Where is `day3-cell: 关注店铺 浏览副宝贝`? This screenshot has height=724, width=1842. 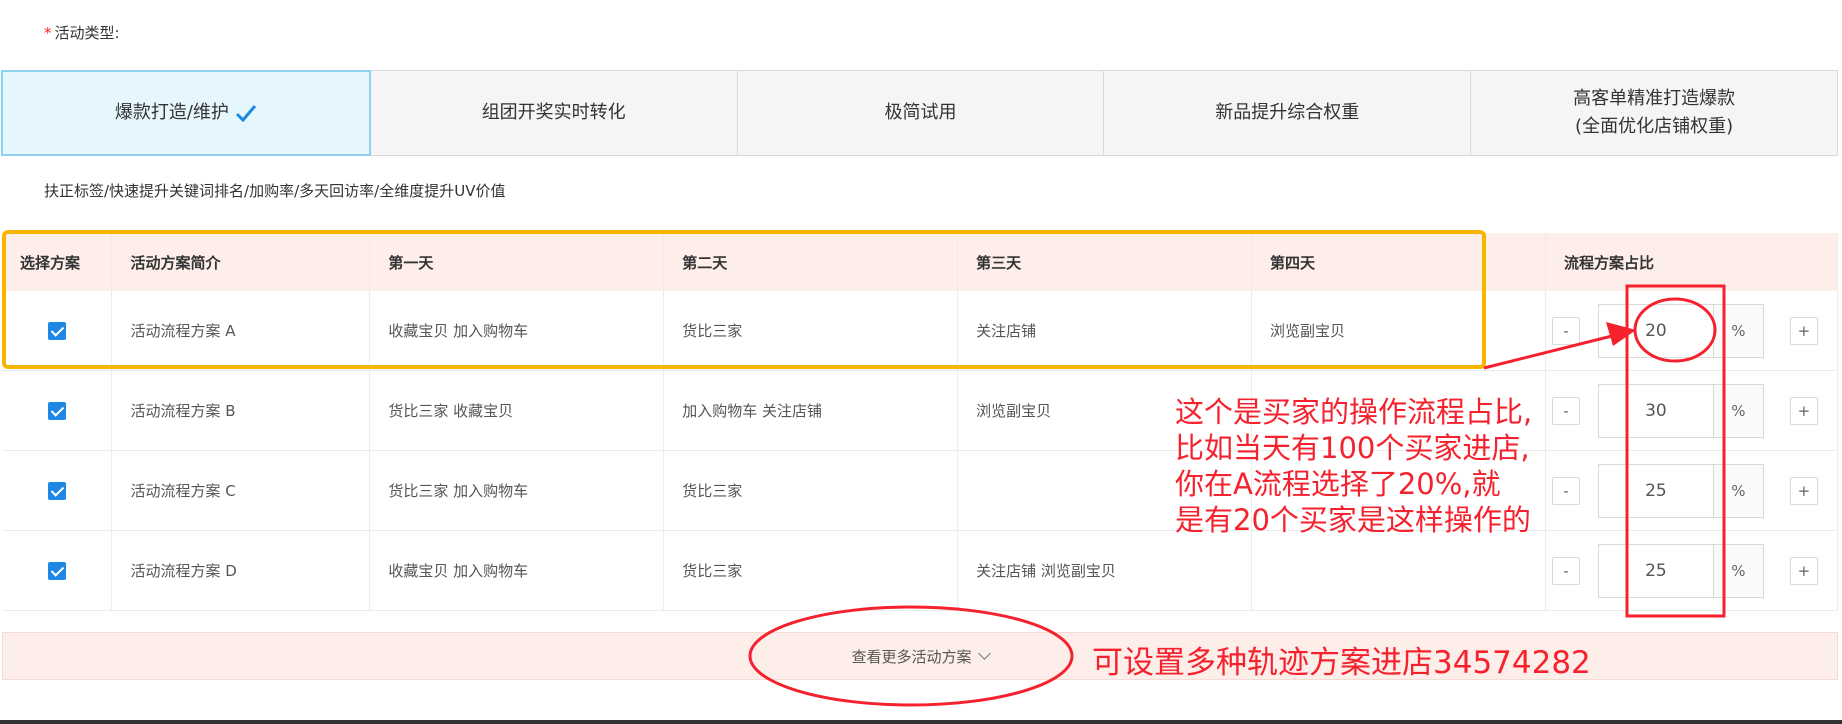
day3-cell: 关注店铺 浏览副宝贝 is located at coordinates (1105, 570).